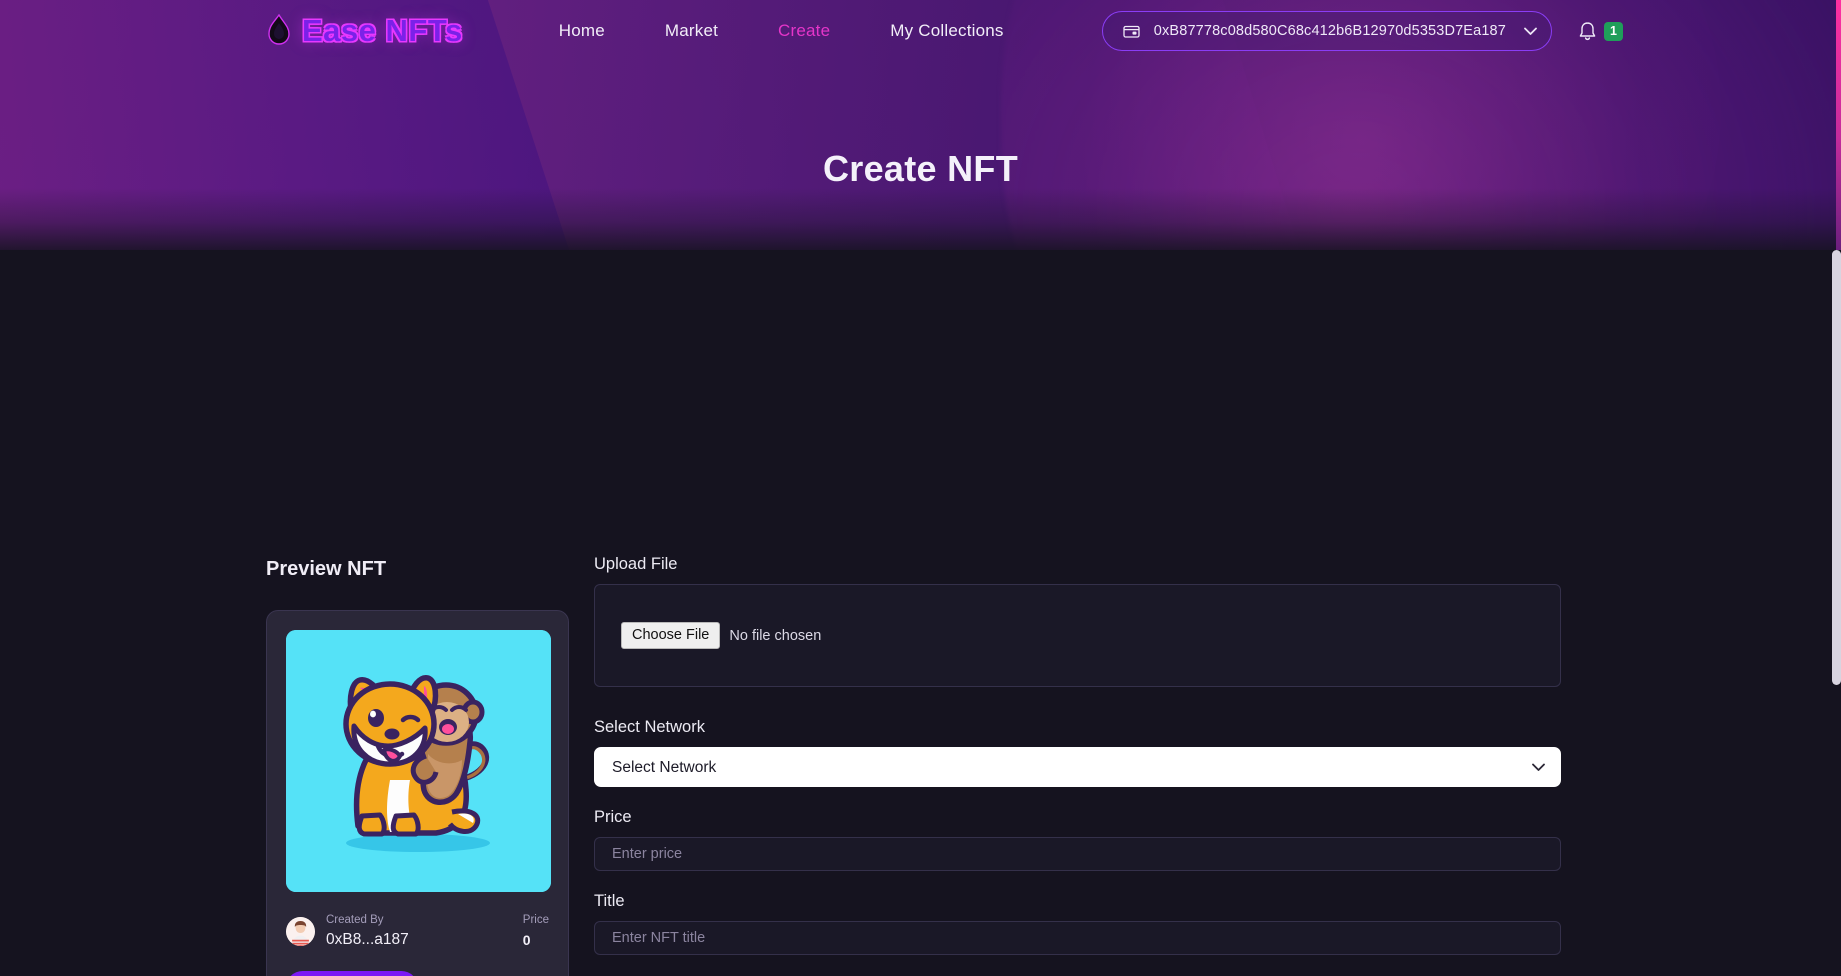  What do you see at coordinates (920, 168) in the screenshot?
I see `page-title: Create NFT` at bounding box center [920, 168].